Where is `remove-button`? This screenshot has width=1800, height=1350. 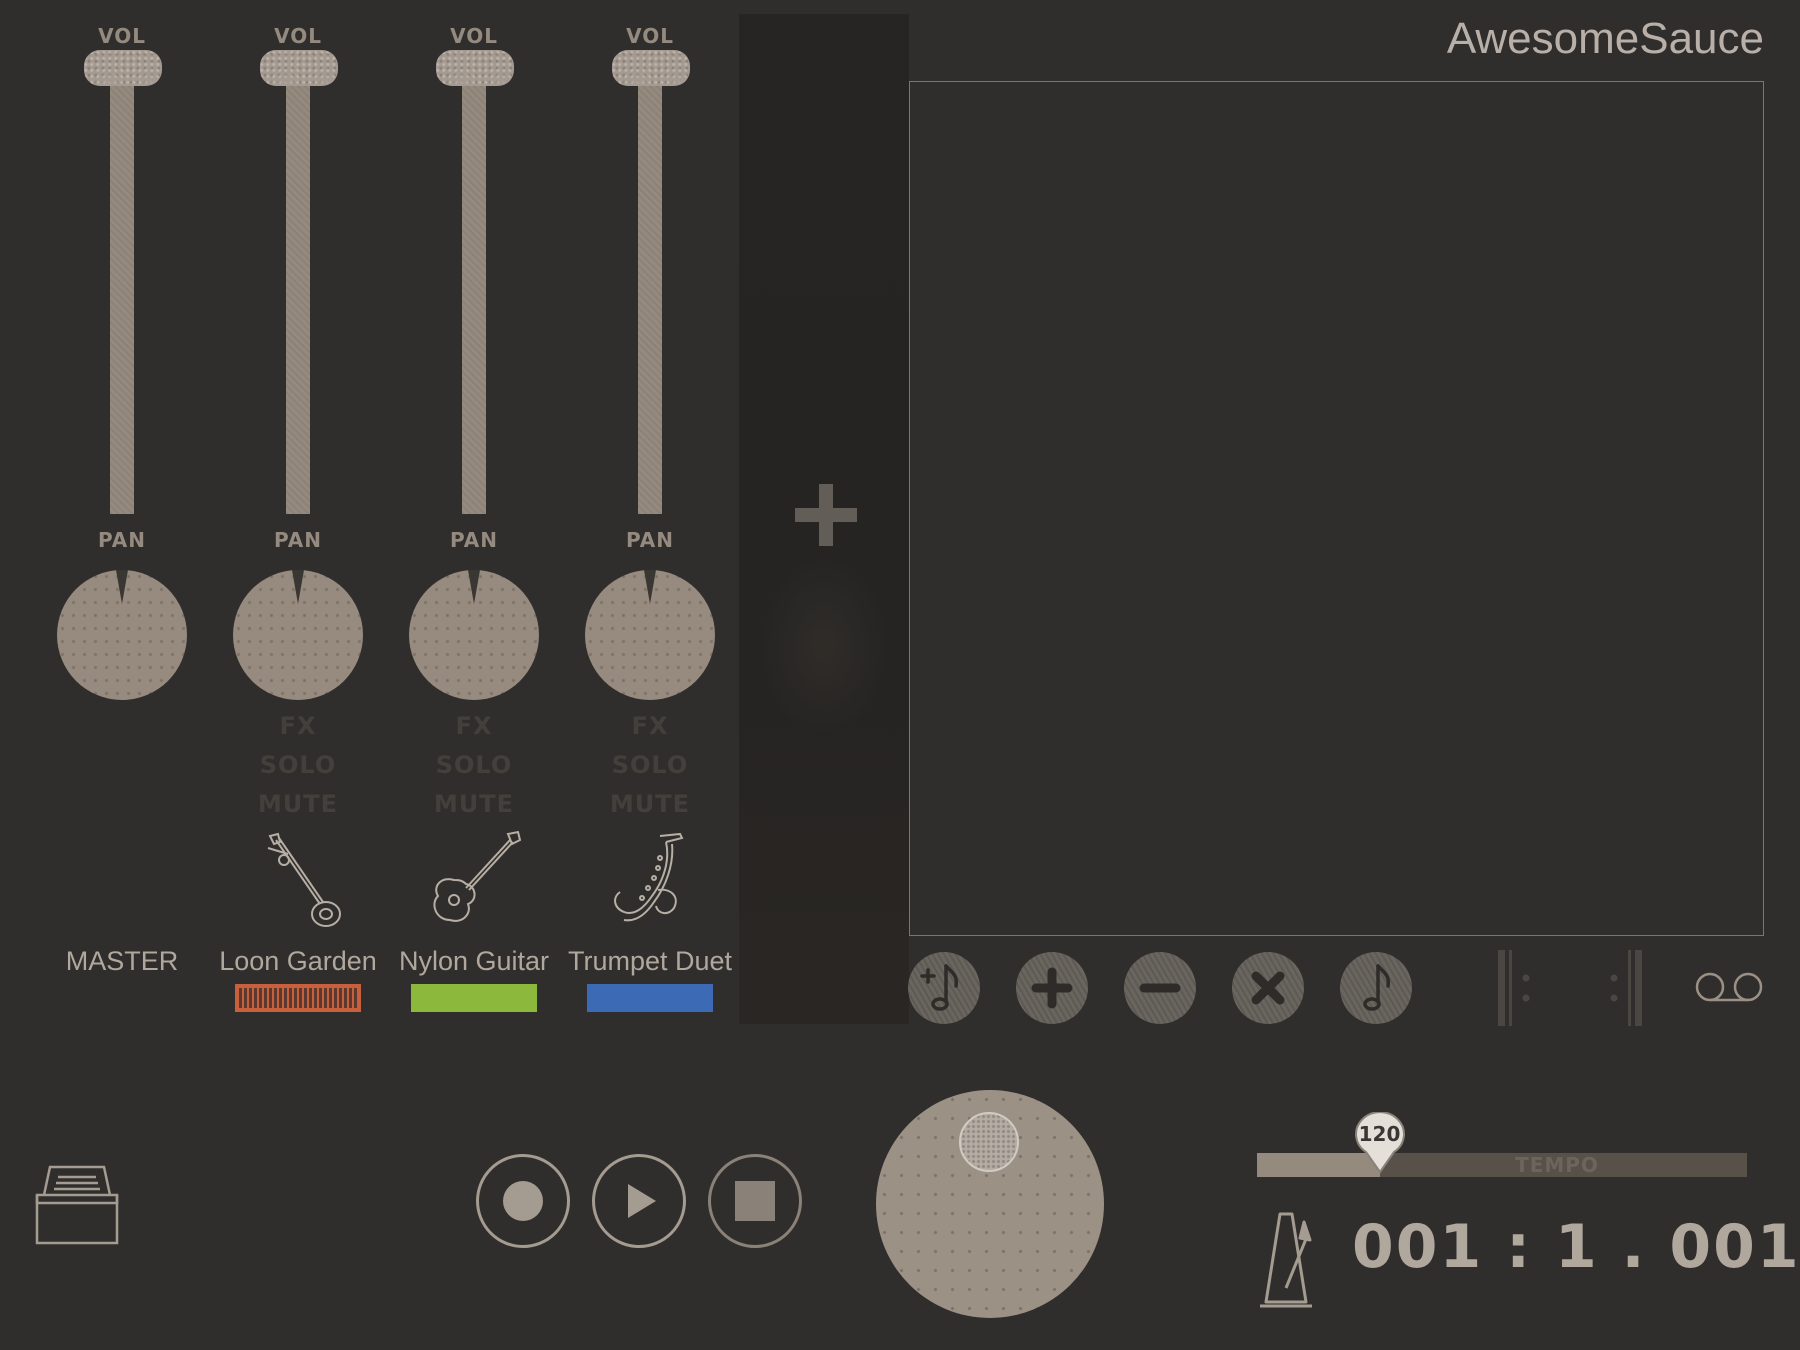
remove-button is located at coordinates (1160, 988).